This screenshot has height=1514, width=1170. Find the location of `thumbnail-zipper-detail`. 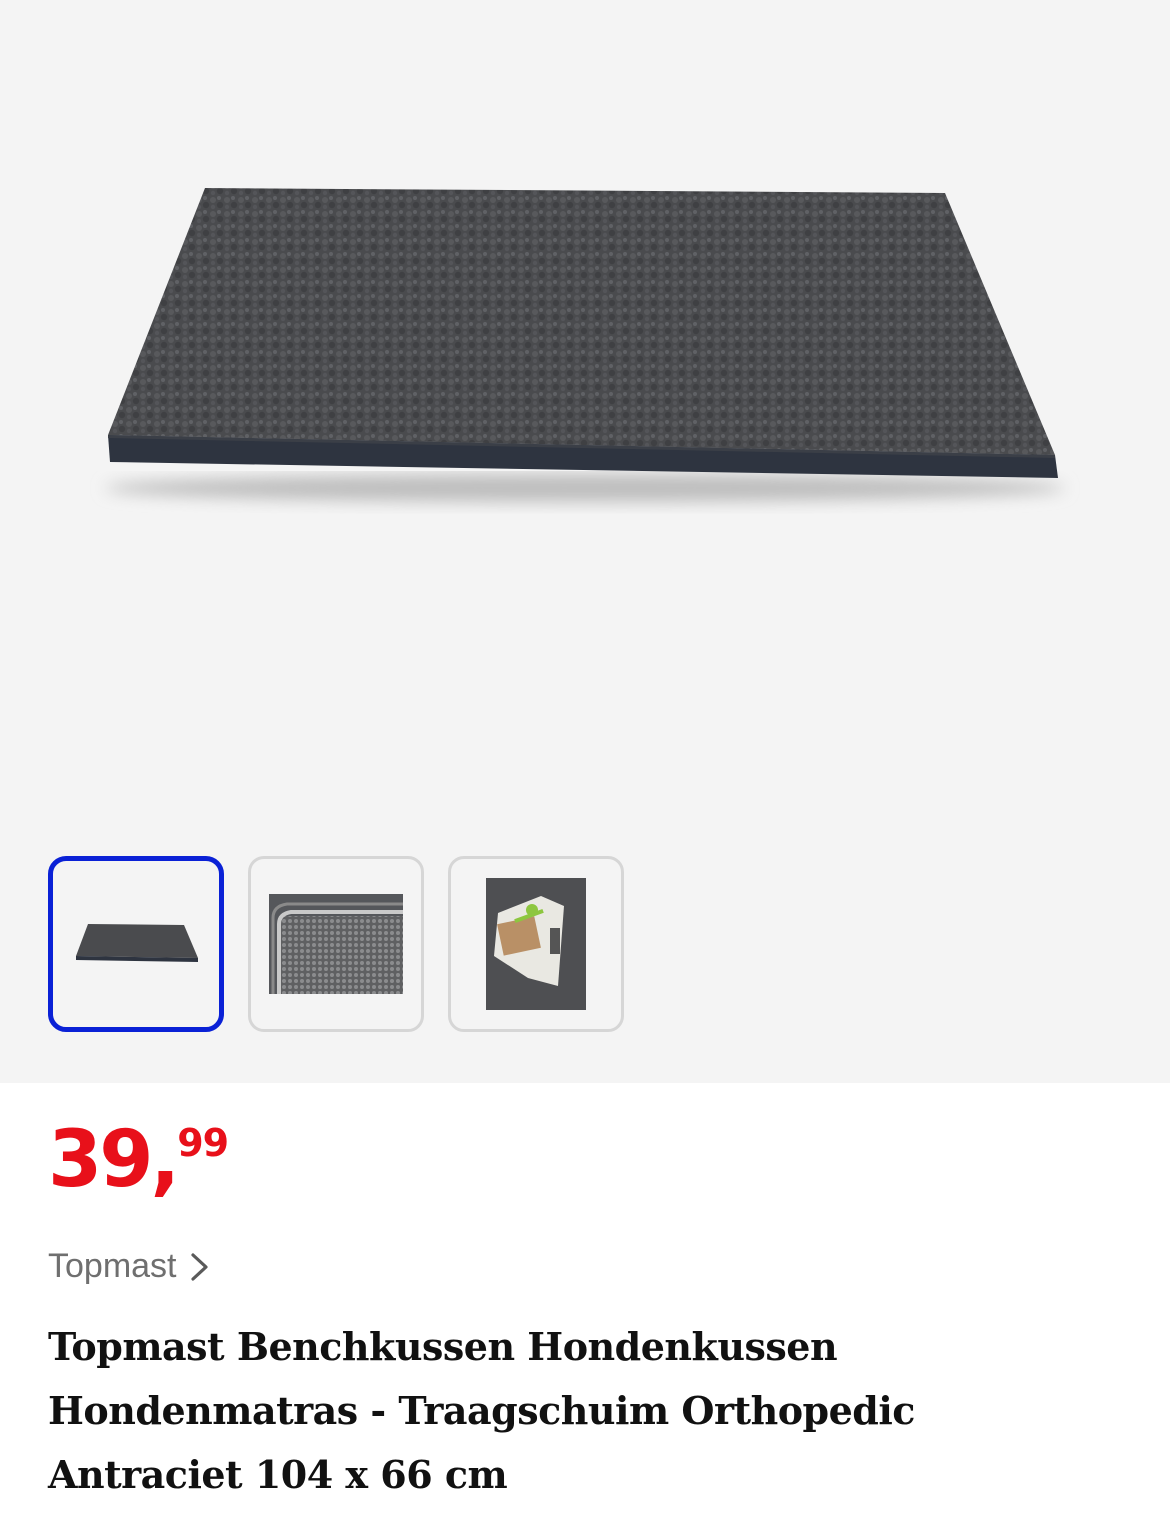

thumbnail-zipper-detail is located at coordinates (336, 944).